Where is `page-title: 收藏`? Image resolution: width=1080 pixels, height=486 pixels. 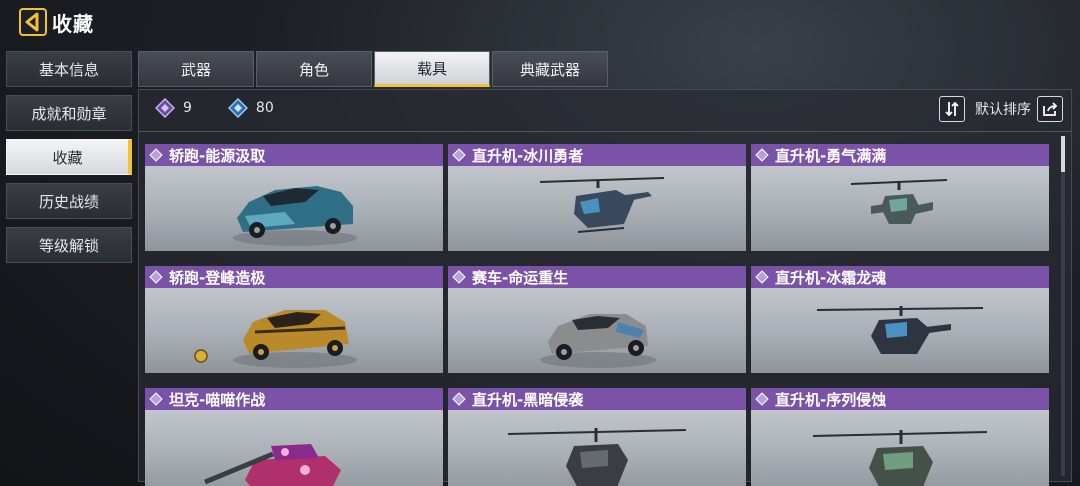
page-title: 收藏 is located at coordinates (73, 24).